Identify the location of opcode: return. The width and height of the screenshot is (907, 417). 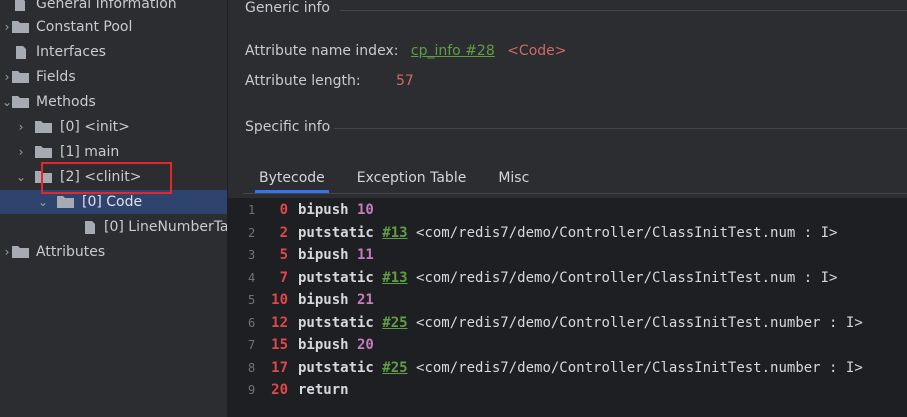
(323, 390).